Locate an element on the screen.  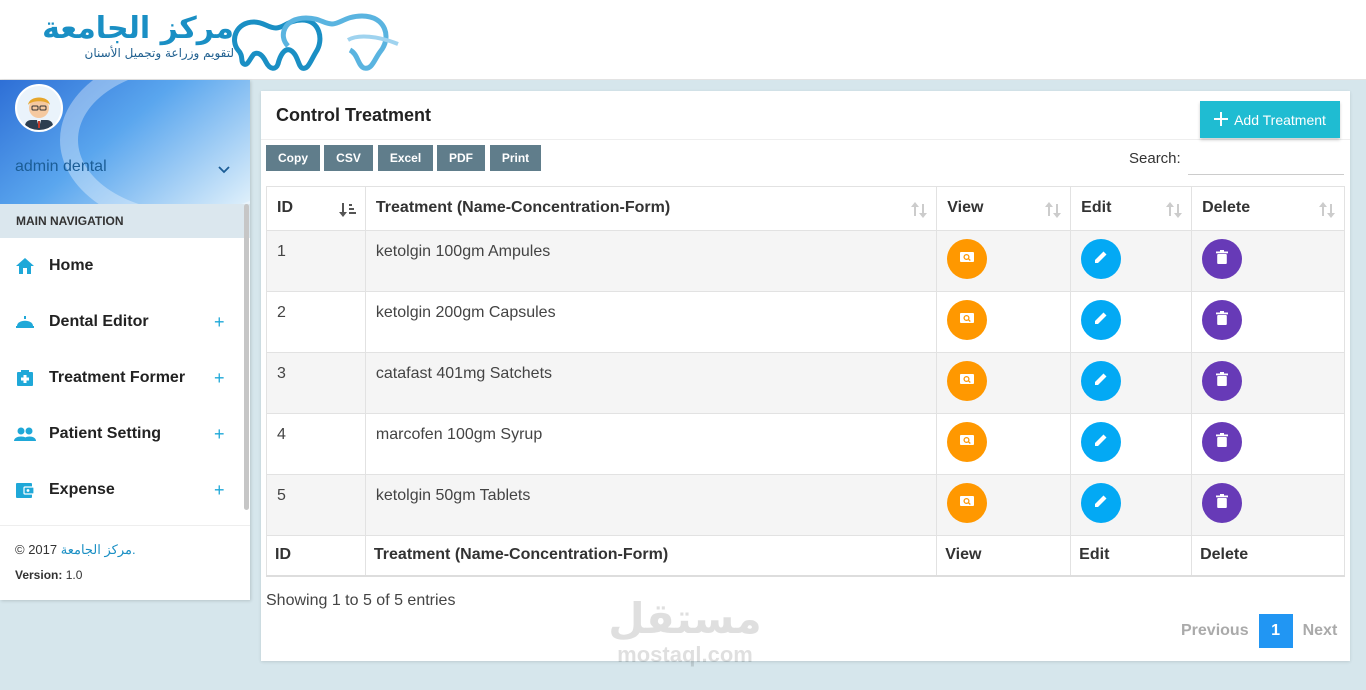
sidebar-item-label: Dental Editor is located at coordinates (99, 321).